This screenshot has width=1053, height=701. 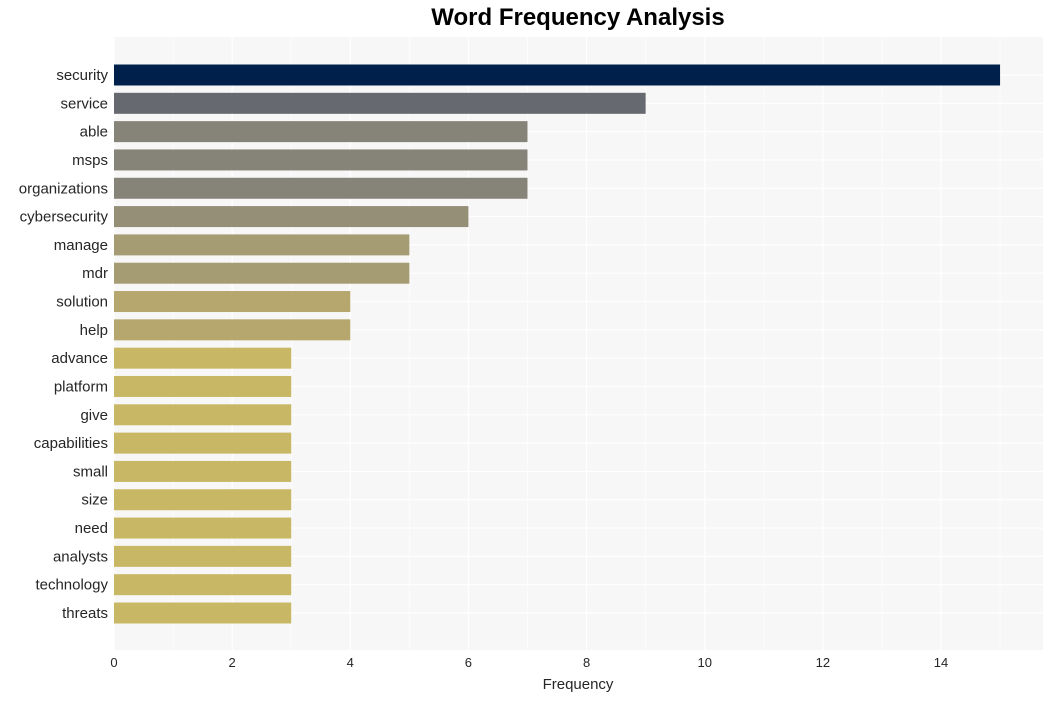 What do you see at coordinates (79, 358) in the screenshot?
I see `y-label-advance: advance` at bounding box center [79, 358].